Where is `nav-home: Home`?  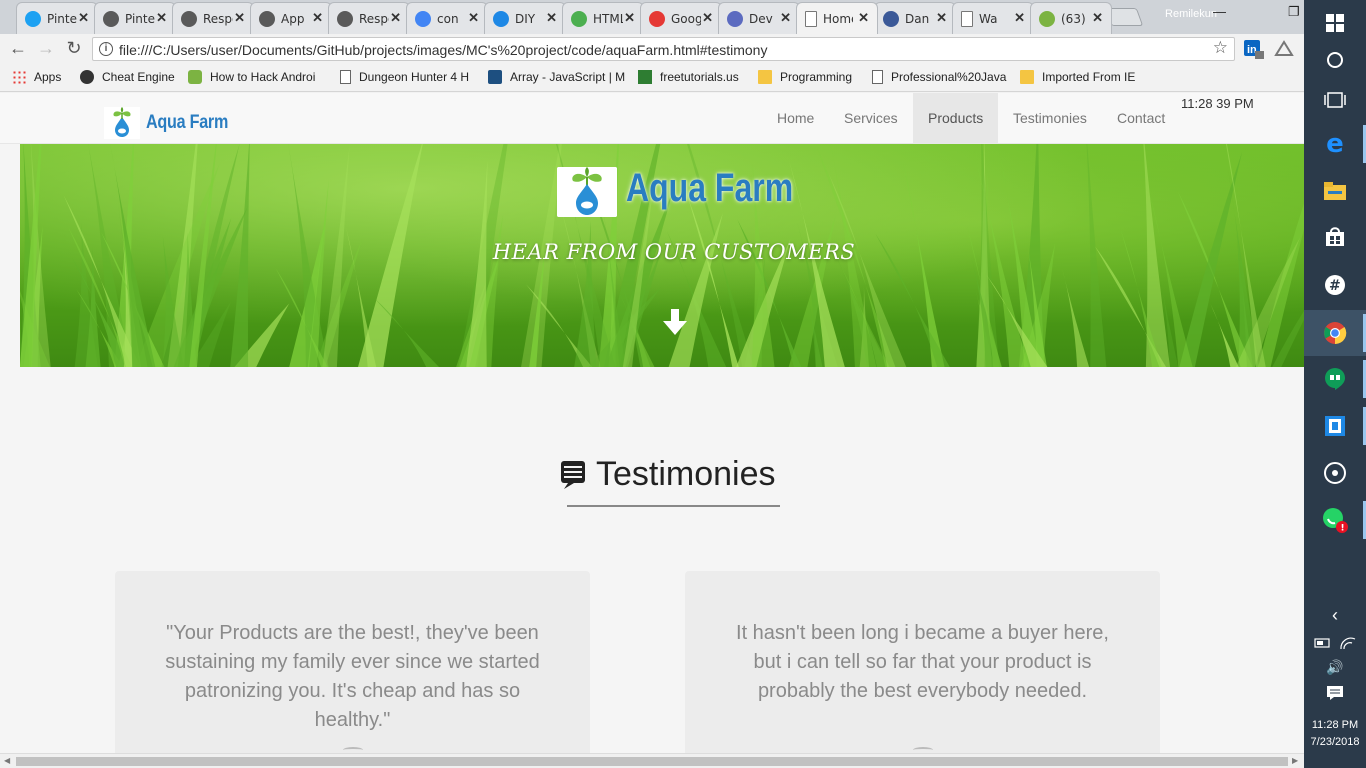
nav-home: Home is located at coordinates (795, 118).